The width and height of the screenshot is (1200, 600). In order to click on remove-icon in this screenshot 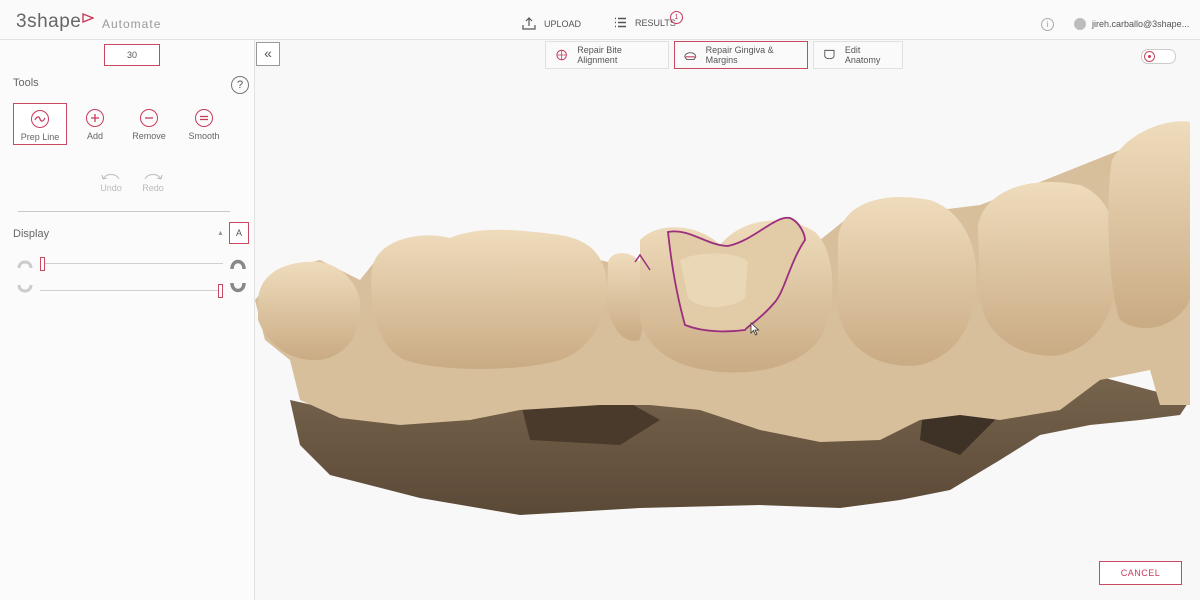, I will do `click(149, 118)`.